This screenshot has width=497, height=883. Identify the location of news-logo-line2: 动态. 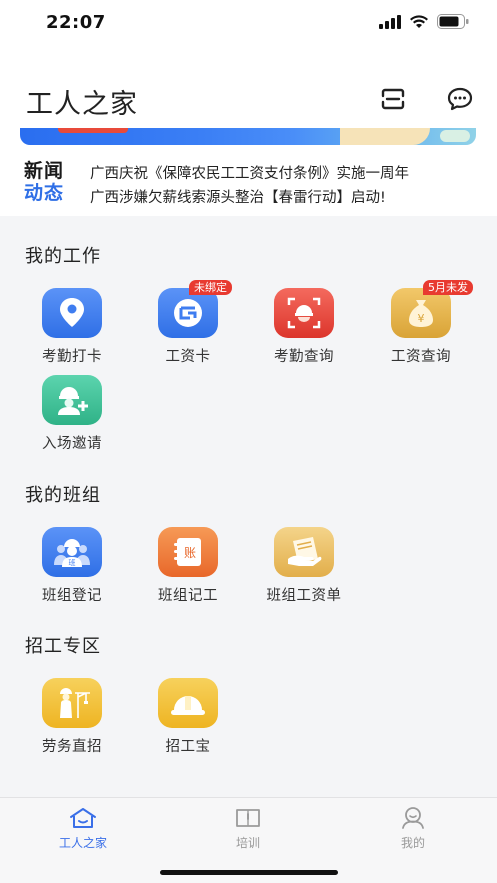
(44, 193).